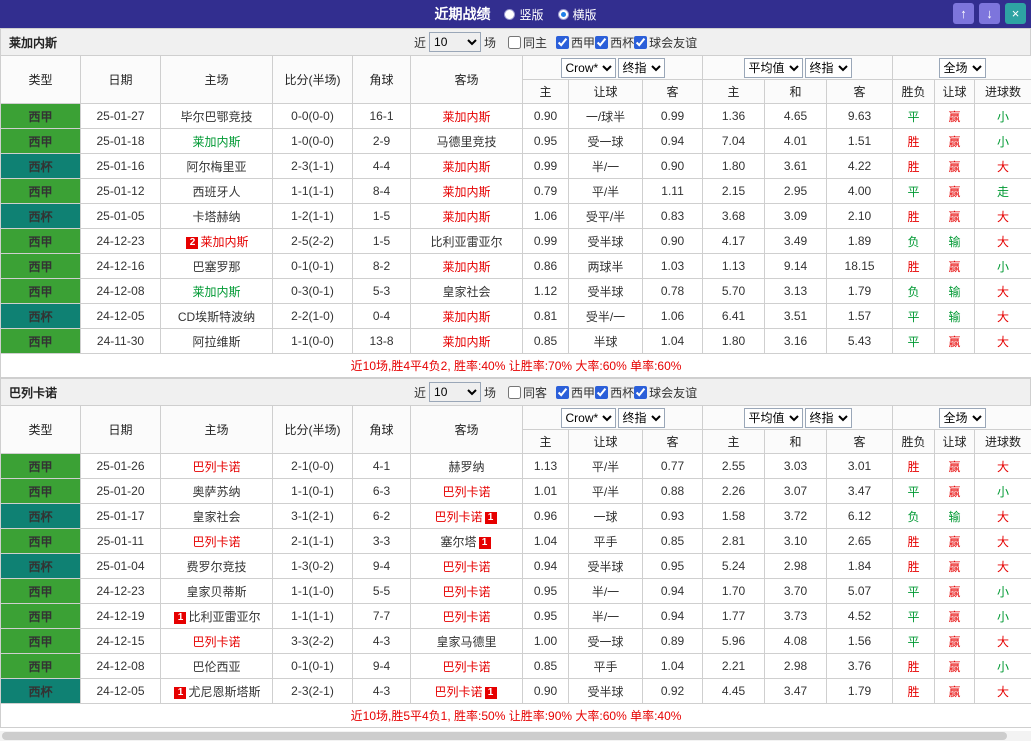 This screenshot has height=741, width=1031. Describe the element at coordinates (860, 92) in the screenshot. I see `col-euro-away: 客` at that location.